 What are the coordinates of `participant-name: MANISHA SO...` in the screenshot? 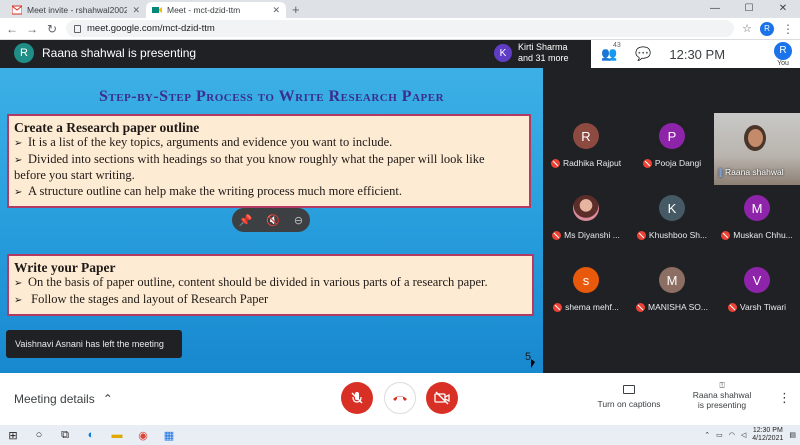 It's located at (678, 307).